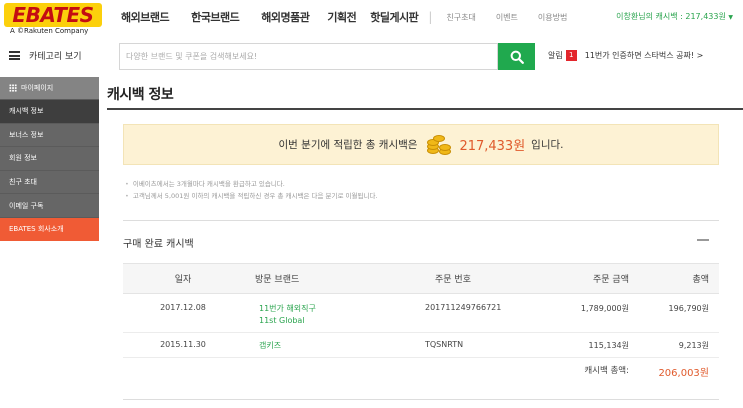 This screenshot has width=743, height=408. What do you see at coordinates (453, 313) in the screenshot?
I see `cell-order: 201711249766721` at bounding box center [453, 313].